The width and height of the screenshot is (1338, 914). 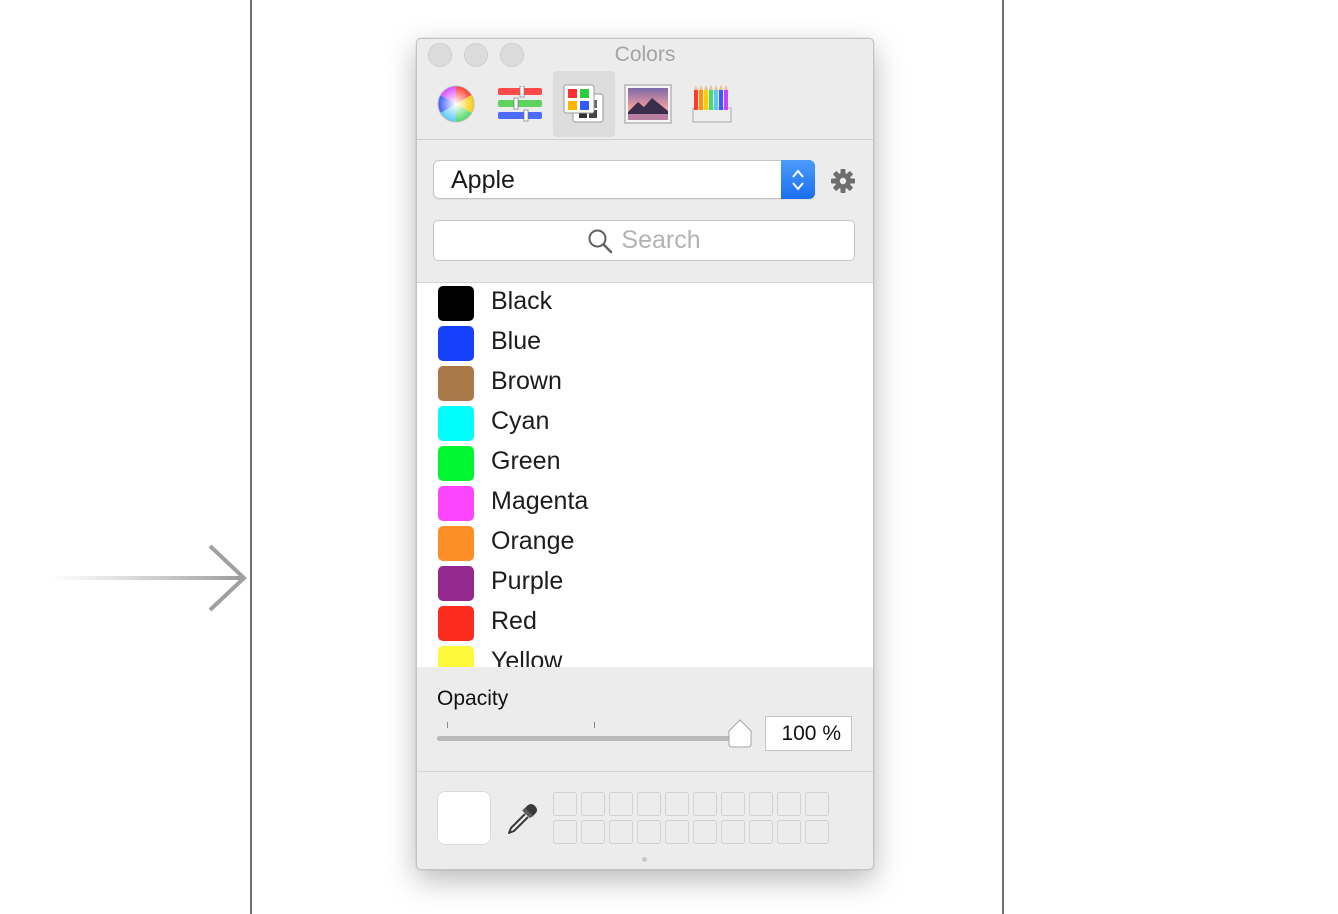 What do you see at coordinates (526, 381) in the screenshot?
I see `color-label: Brown` at bounding box center [526, 381].